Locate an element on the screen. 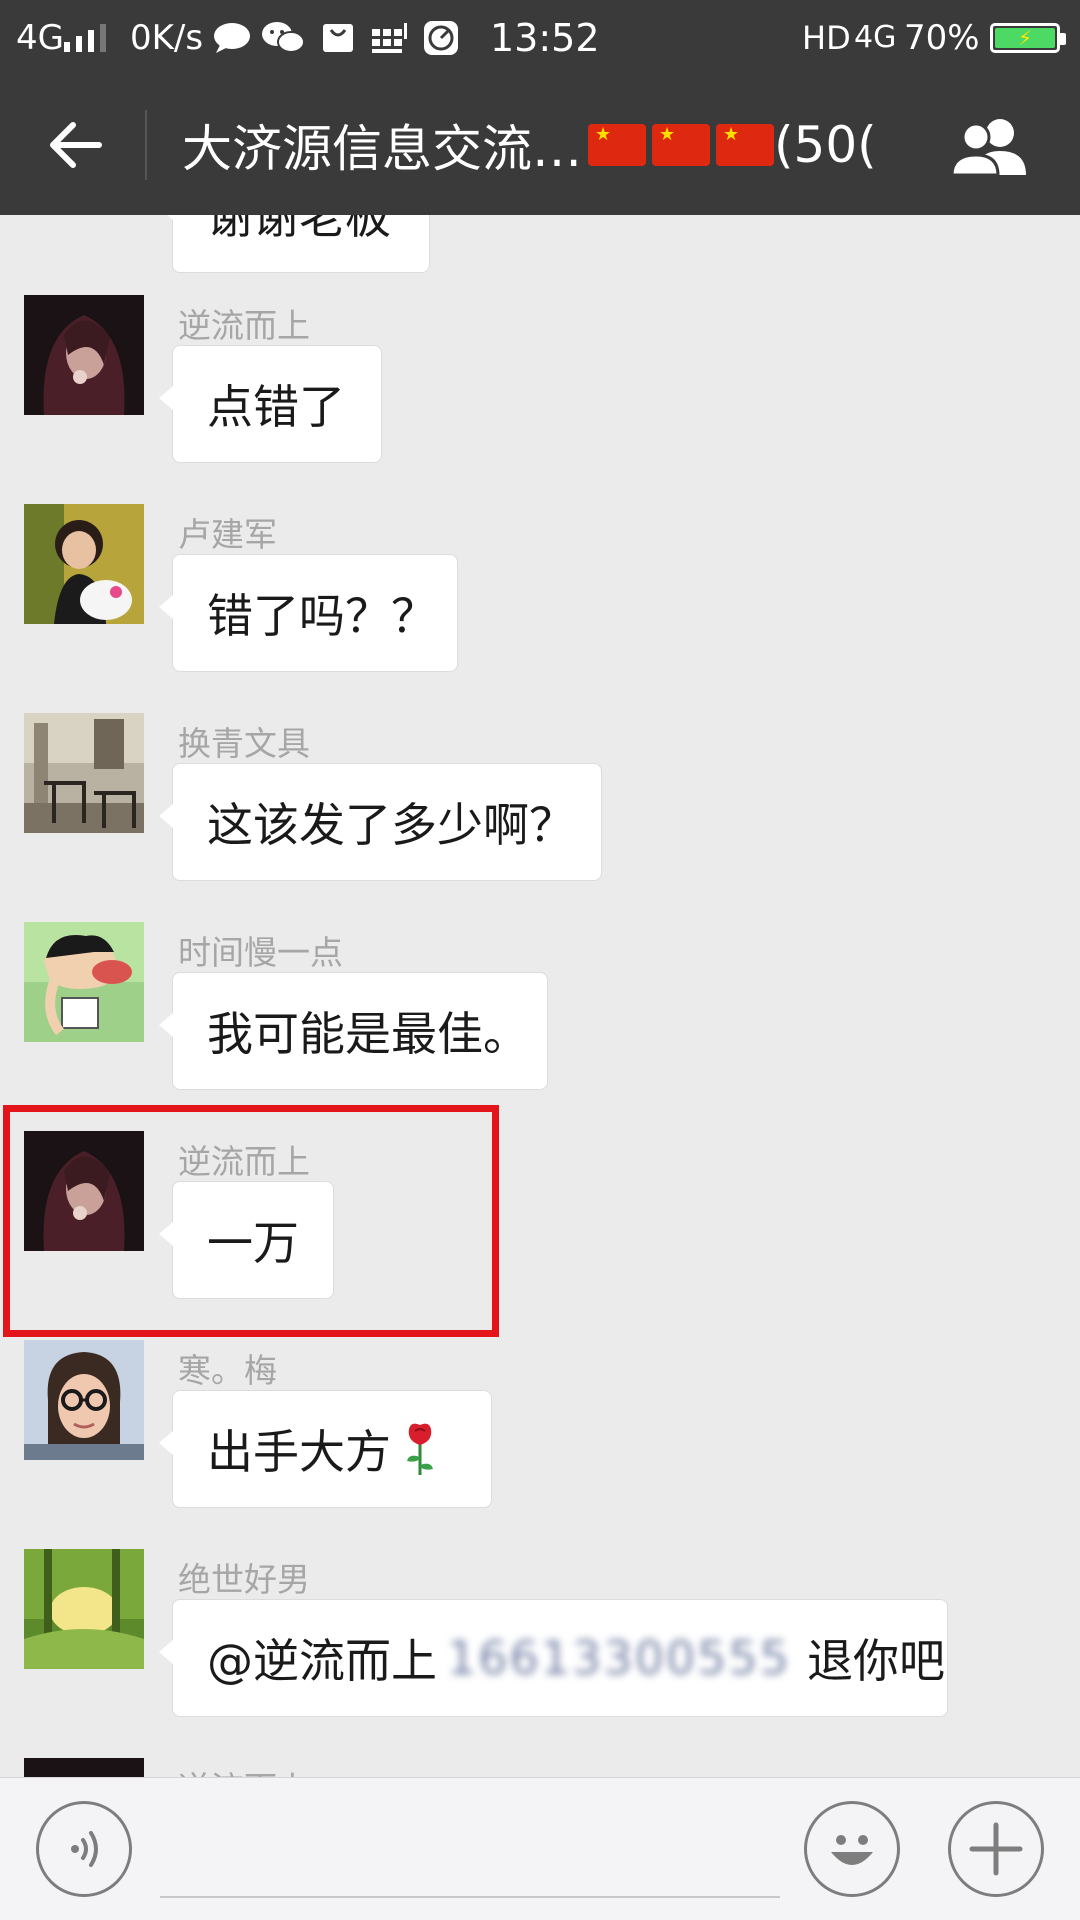 The image size is (1080, 1920). message-bubble: 我可能是最佳。 is located at coordinates (353, 1031).